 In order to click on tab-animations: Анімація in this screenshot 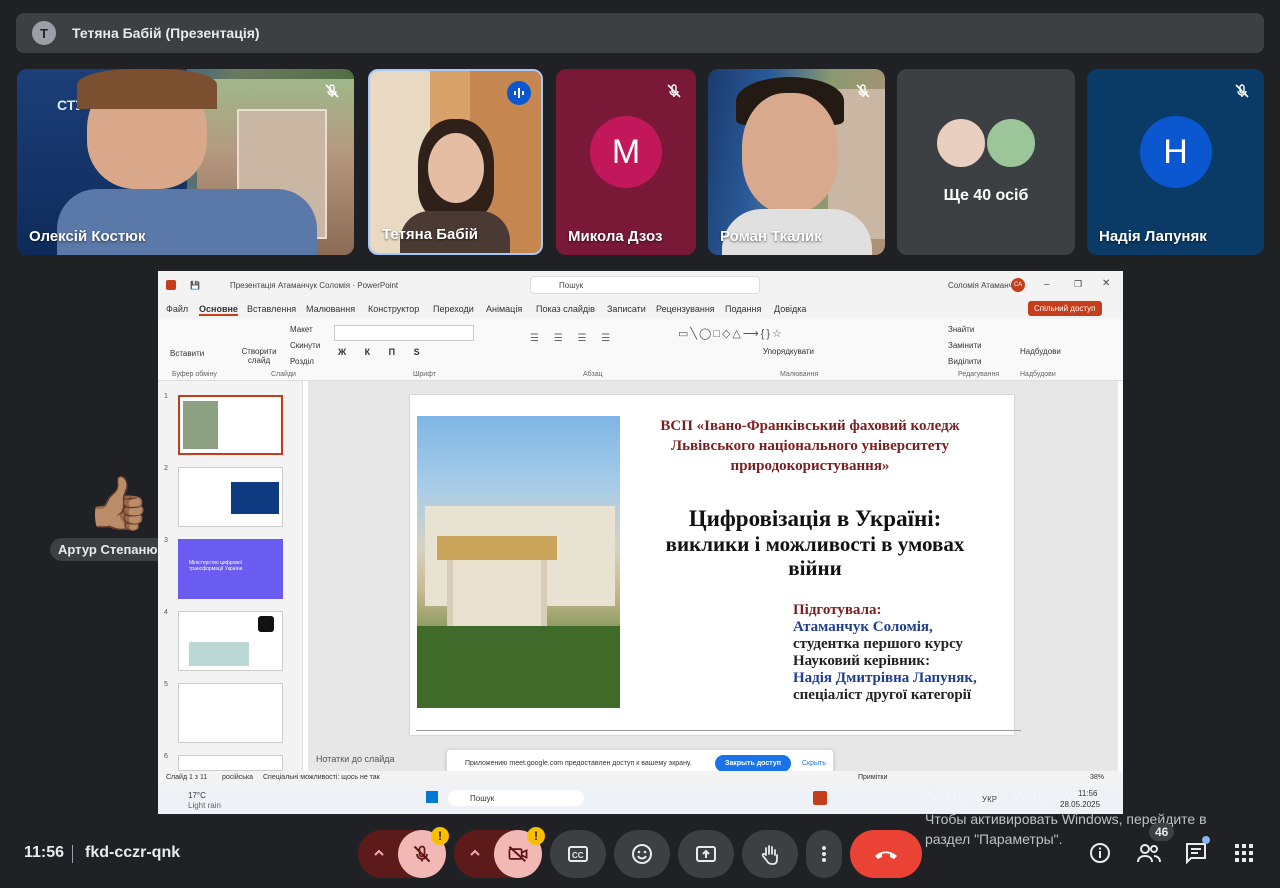, I will do `click(504, 309)`.